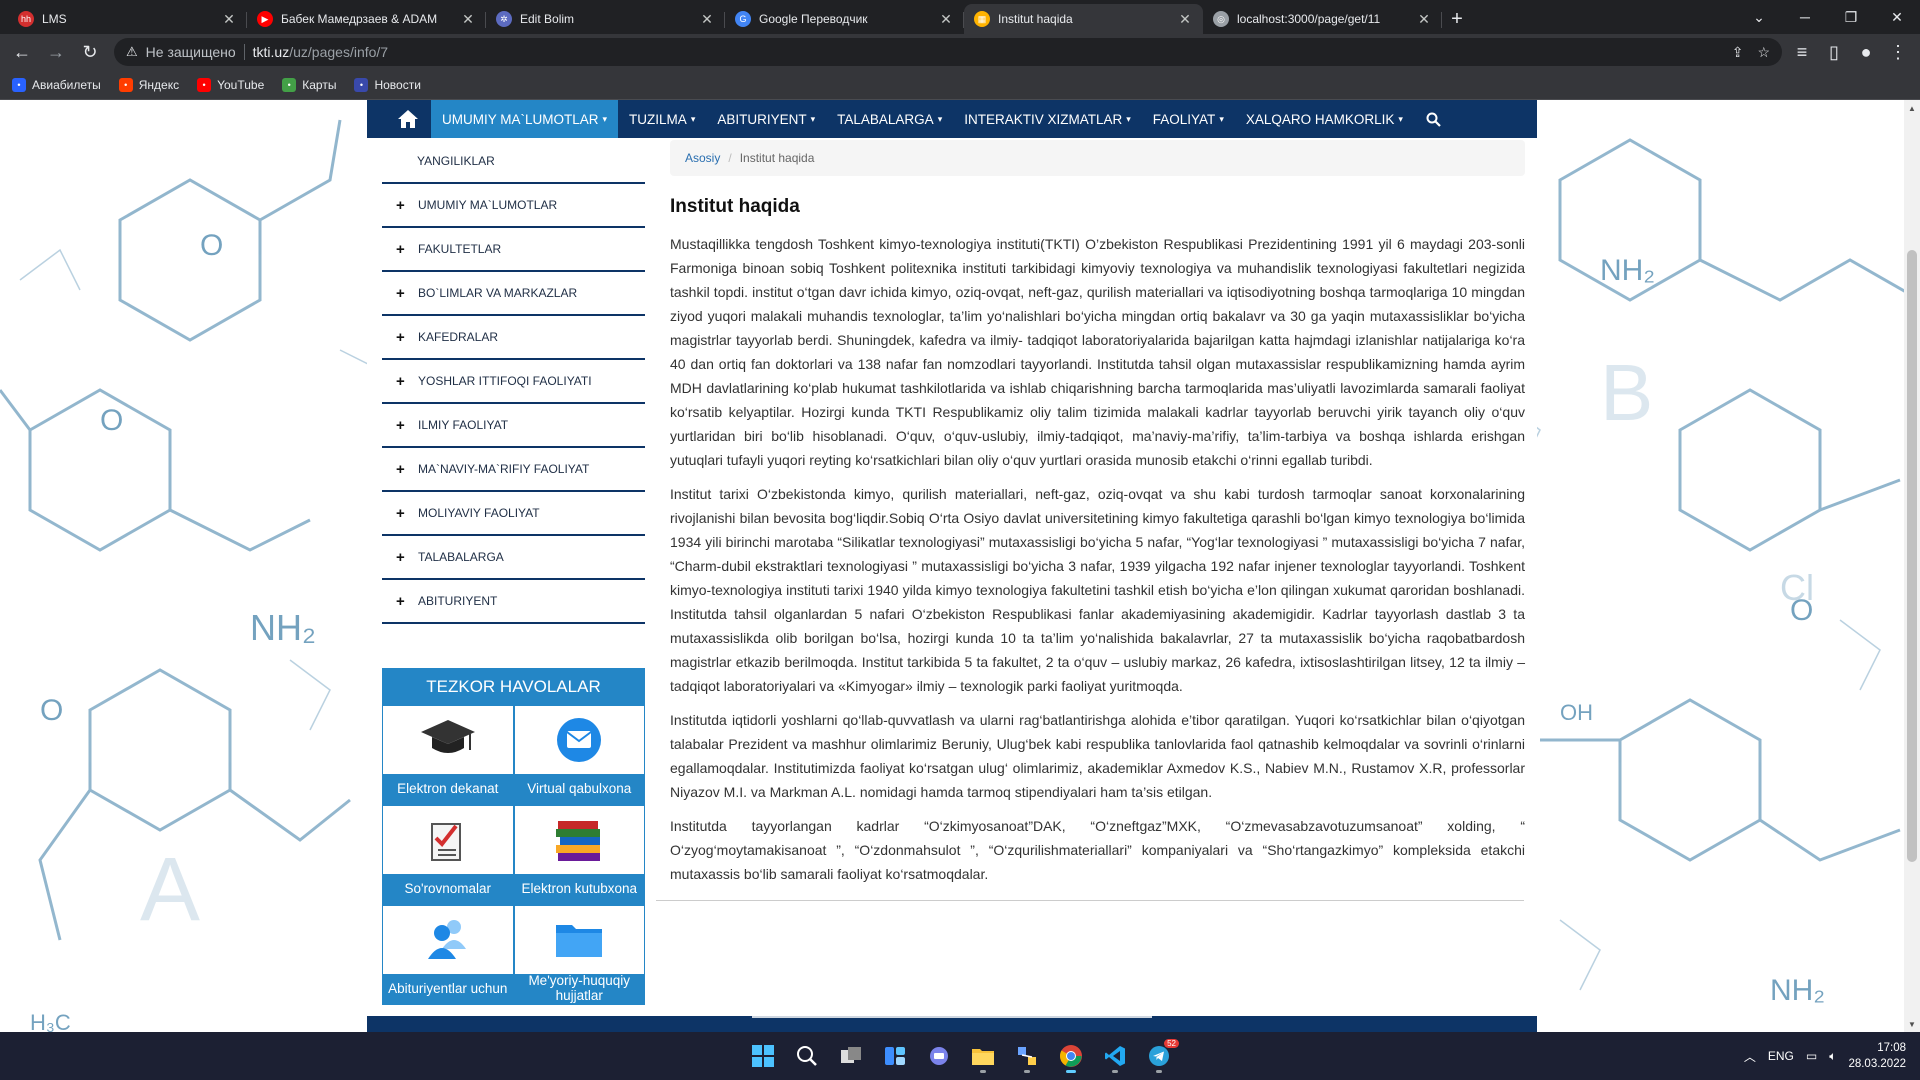 The image size is (1920, 1080). What do you see at coordinates (1851, 17) in the screenshot?
I see `restore-button: ❐` at bounding box center [1851, 17].